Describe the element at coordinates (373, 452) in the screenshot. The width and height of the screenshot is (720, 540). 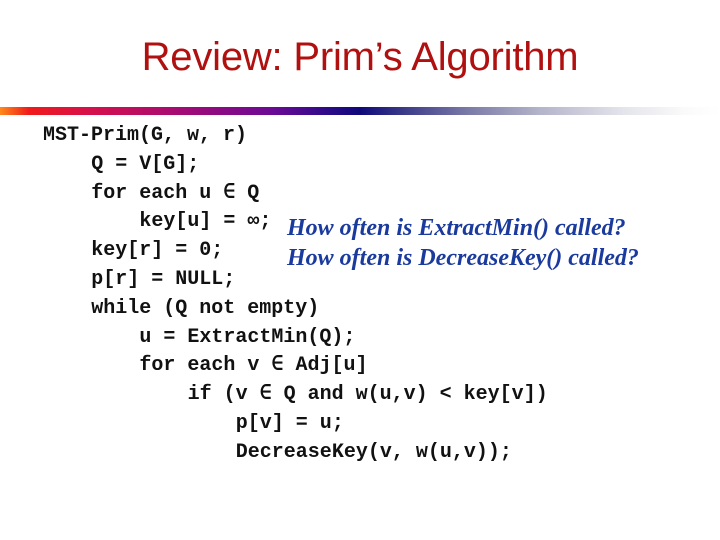
I see `code-line-decrease-key: DecreaseKey(v, w(u,v));` at that location.